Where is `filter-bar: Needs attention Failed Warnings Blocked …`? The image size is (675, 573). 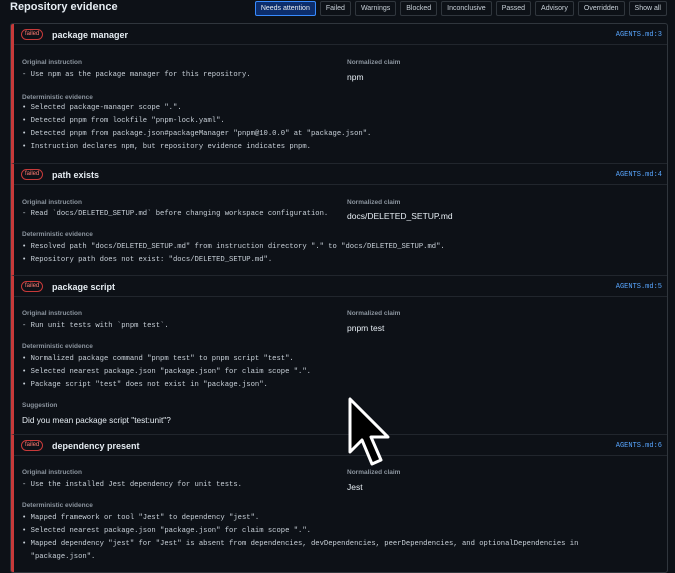 filter-bar: Needs attention Failed Warnings Blocked … is located at coordinates (460, 8).